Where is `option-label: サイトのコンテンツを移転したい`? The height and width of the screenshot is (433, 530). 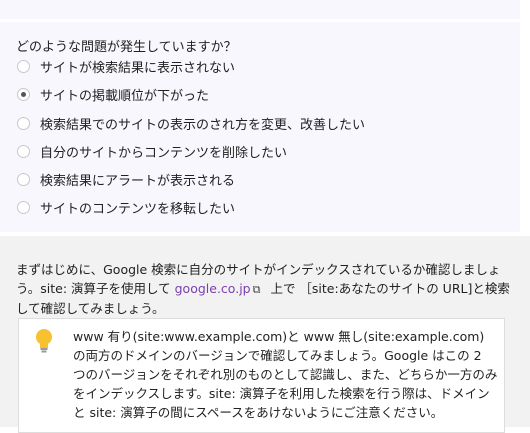
option-label: サイトのコンテンツを移転したい is located at coordinates (138, 209).